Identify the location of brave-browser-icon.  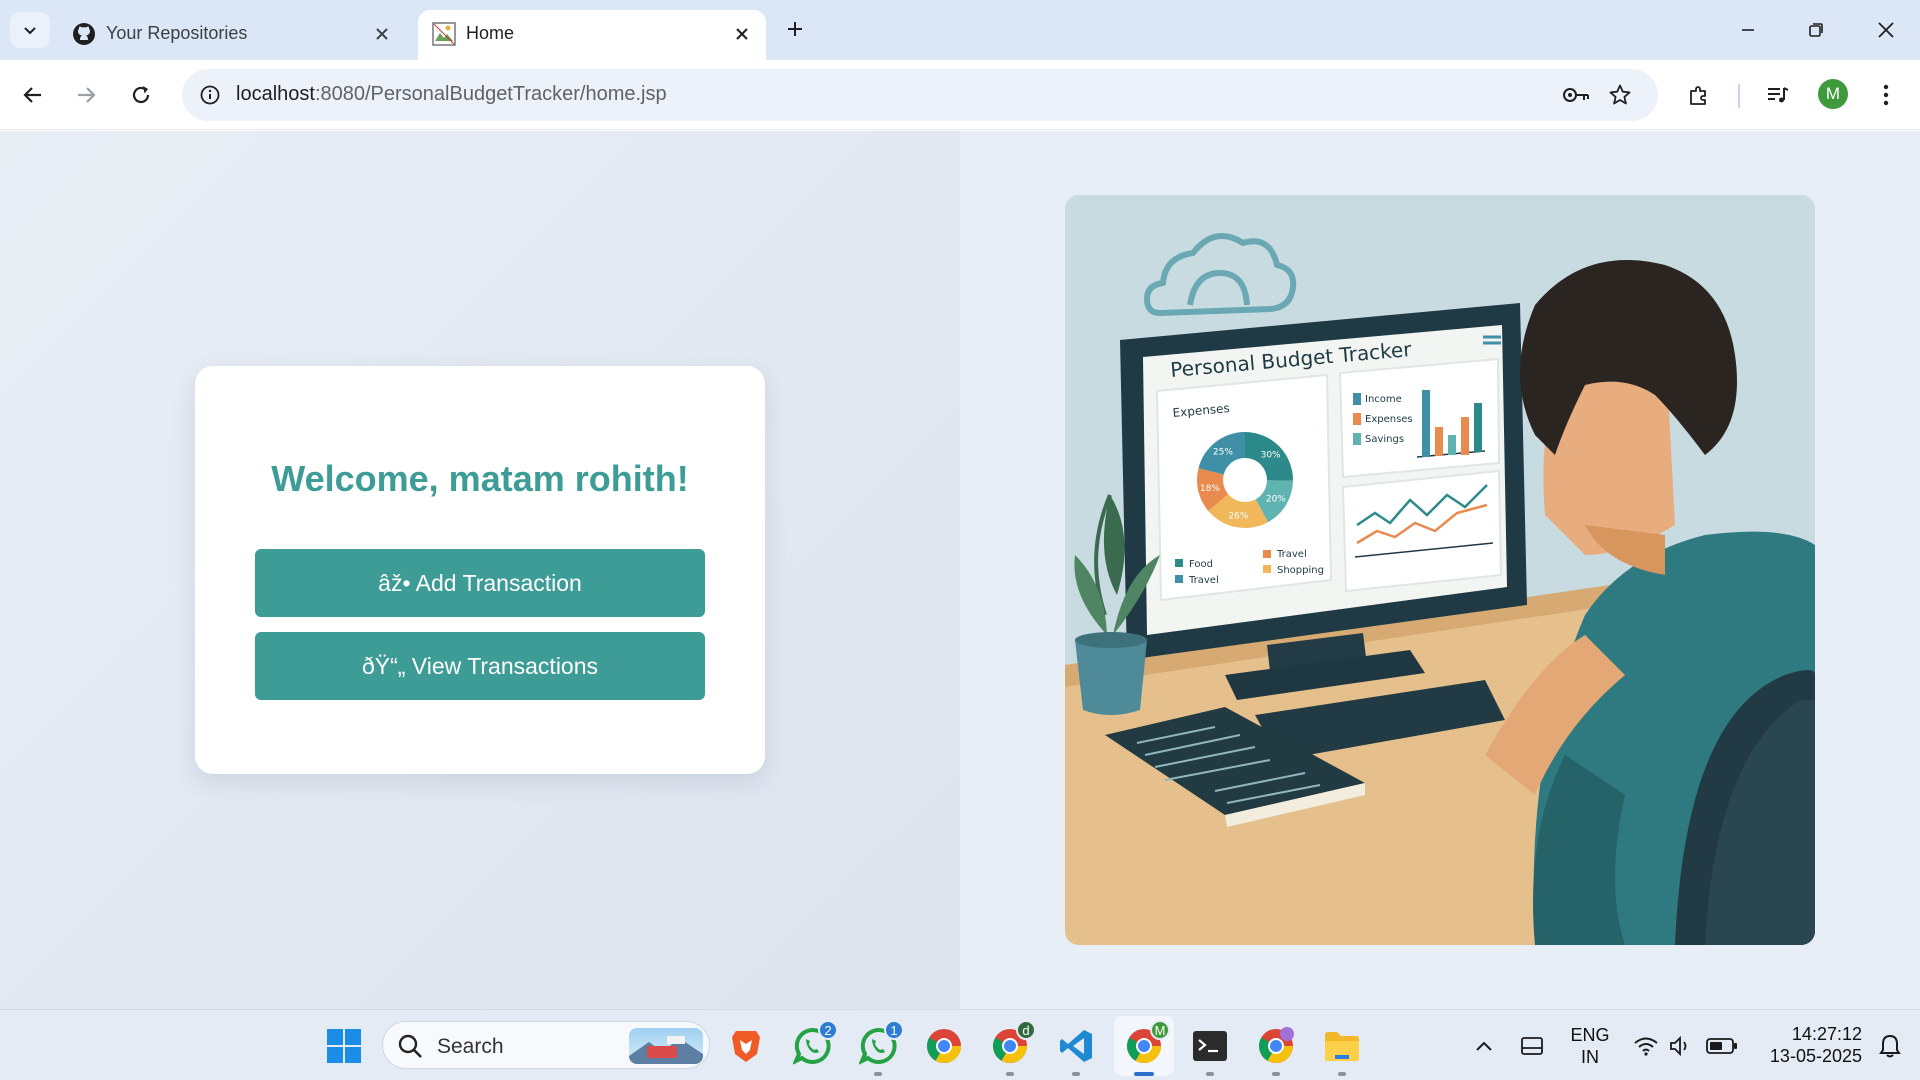
(746, 1046).